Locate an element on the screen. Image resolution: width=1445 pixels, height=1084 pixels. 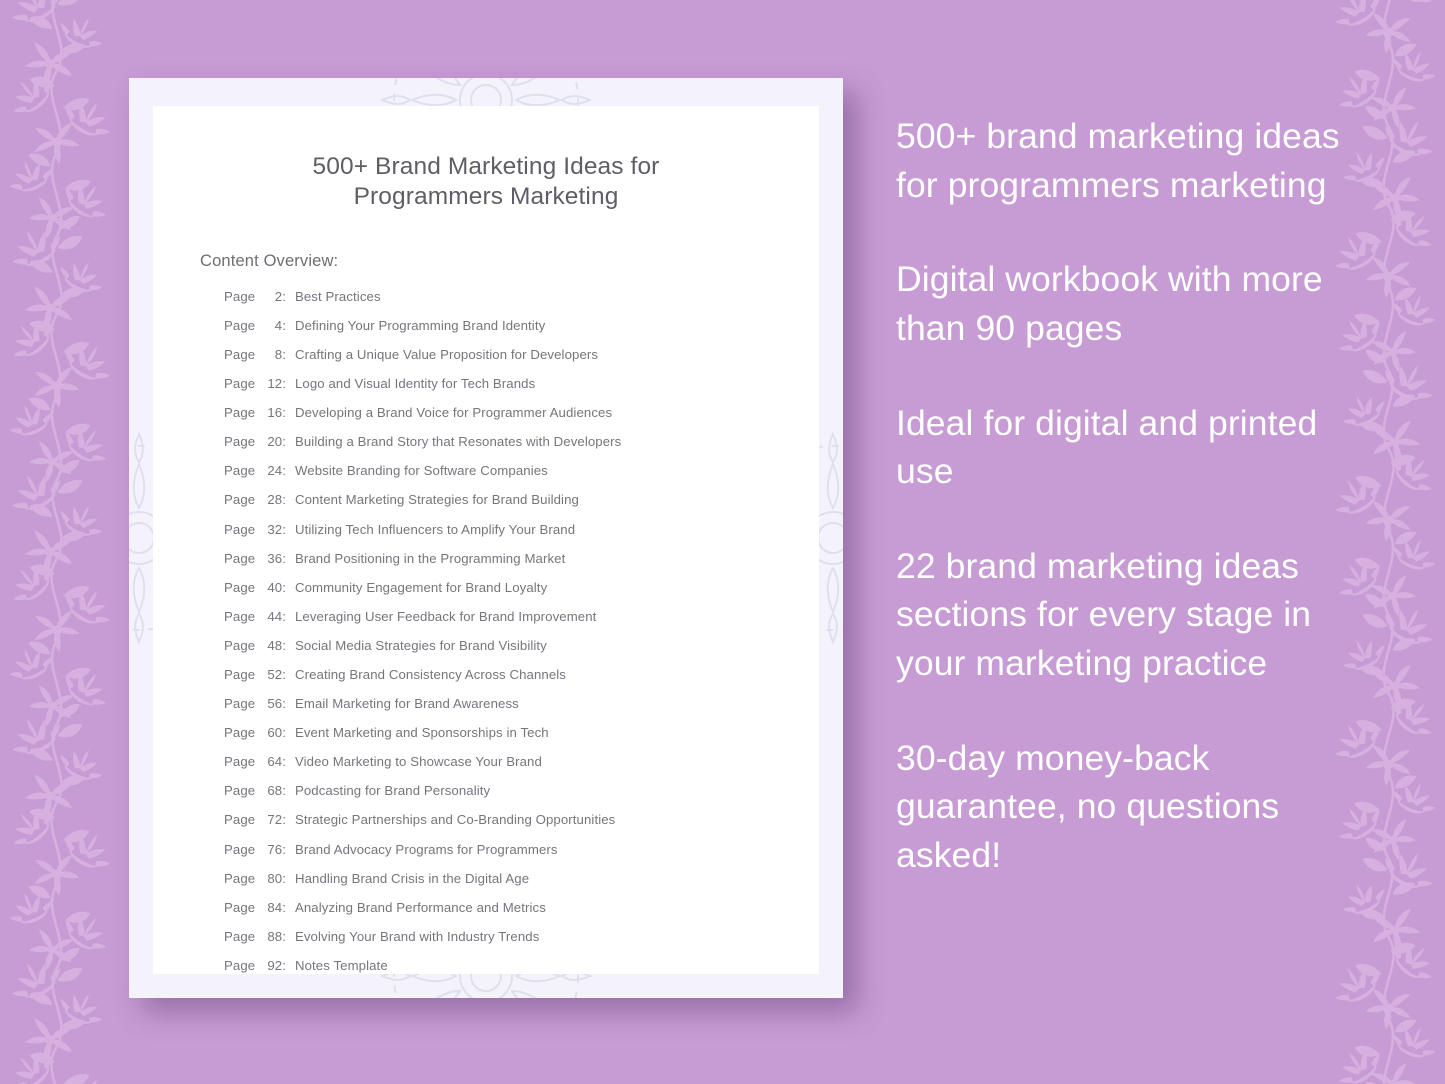
toc-page-number: 52 is located at coordinates (275, 674).